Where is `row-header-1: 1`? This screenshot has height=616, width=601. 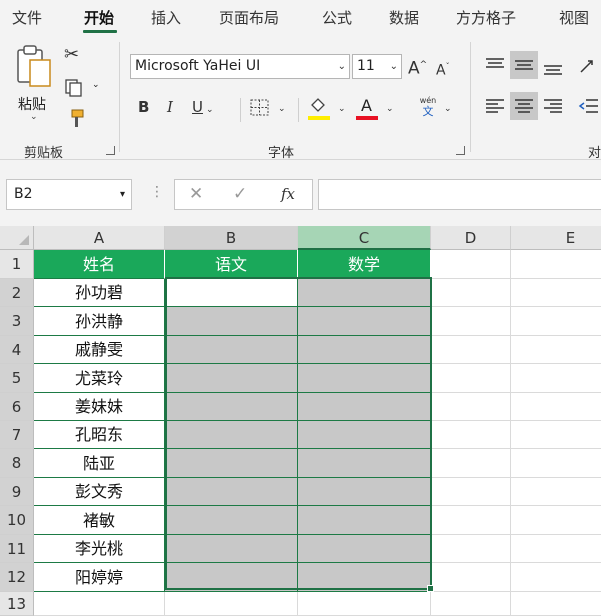
row-header-1: 1 is located at coordinates (17, 264).